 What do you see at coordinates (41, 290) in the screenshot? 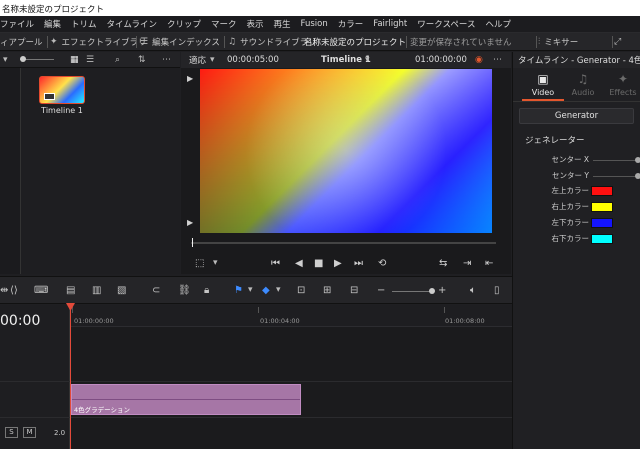
I see `keyboard-icon: ⌨` at bounding box center [41, 290].